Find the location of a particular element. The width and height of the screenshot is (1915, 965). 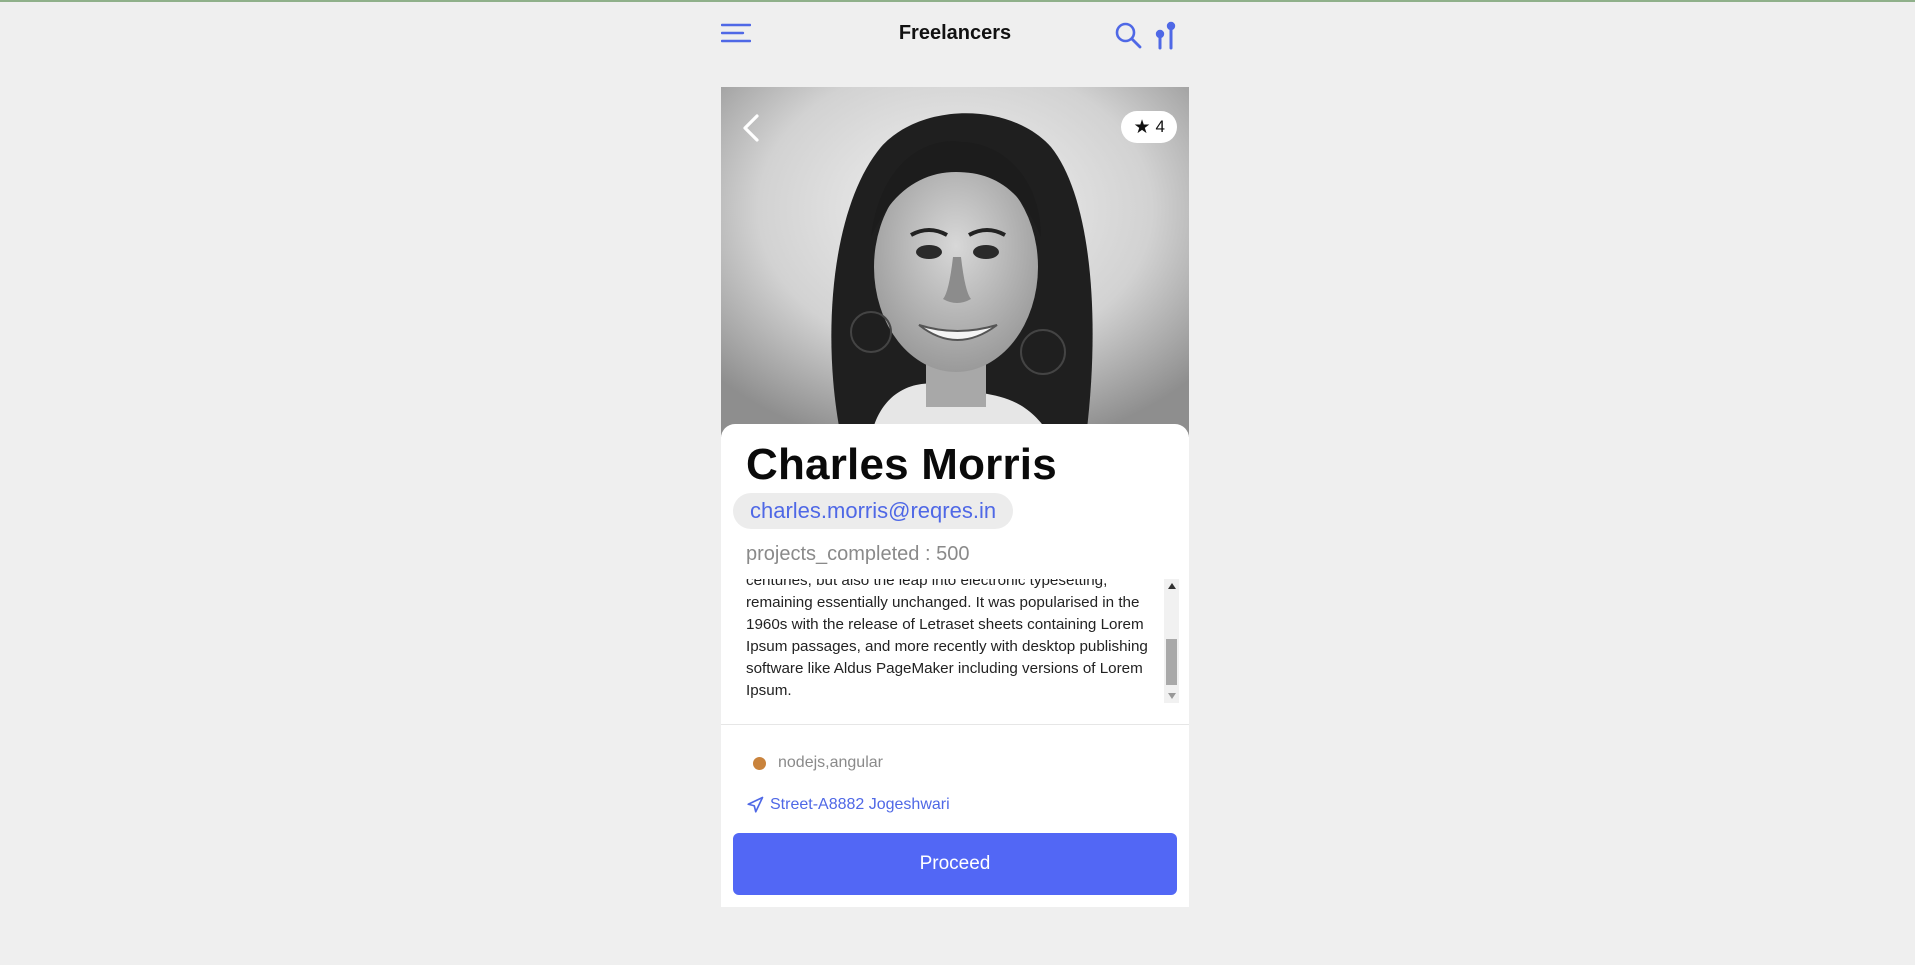

location-link: Street-A8882 Jogeshwari is located at coordinates (848, 805).